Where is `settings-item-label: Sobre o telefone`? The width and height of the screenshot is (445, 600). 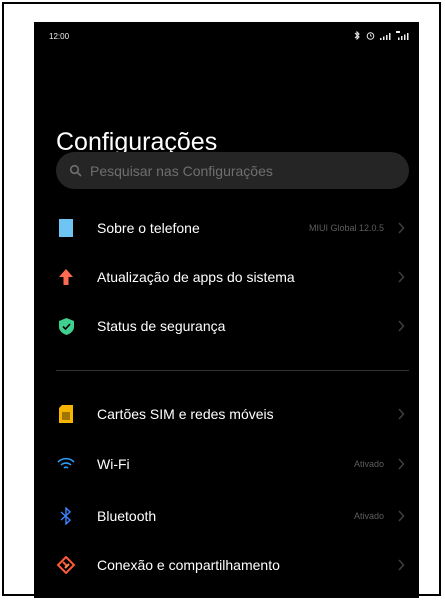
settings-item-label: Sobre o telefone is located at coordinates (148, 228).